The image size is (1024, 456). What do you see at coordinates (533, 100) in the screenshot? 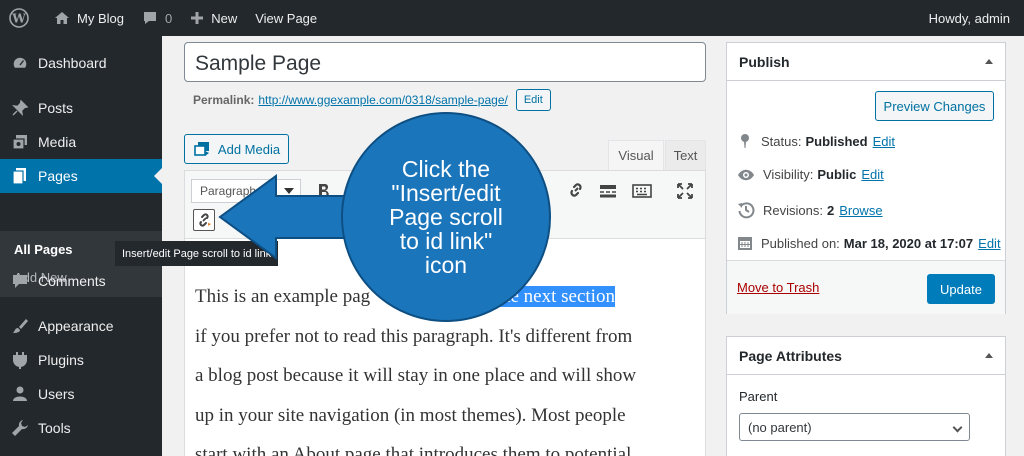
I see `permalink-edit-button: Edit` at bounding box center [533, 100].